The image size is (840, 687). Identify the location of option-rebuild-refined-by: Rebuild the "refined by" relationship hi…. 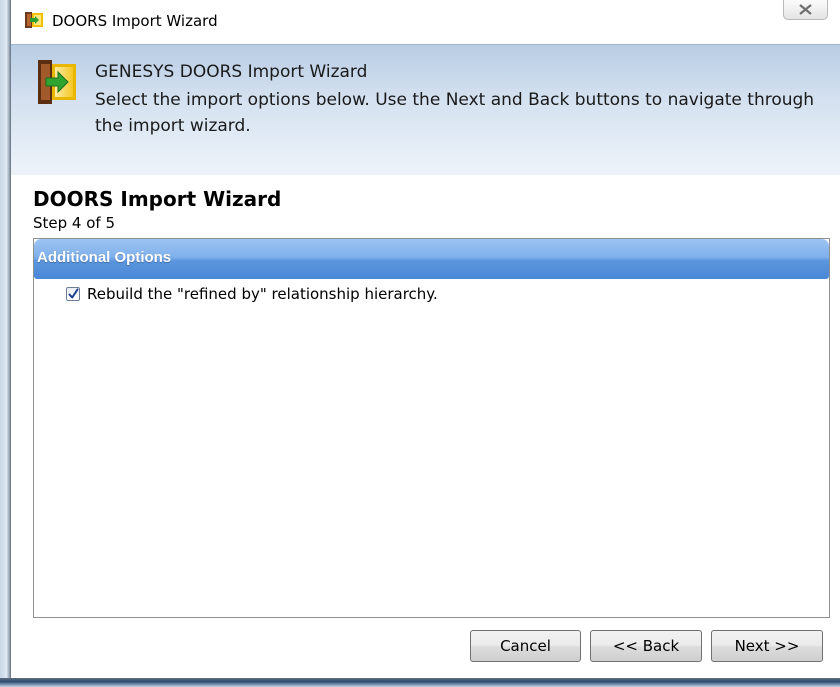
(252, 294).